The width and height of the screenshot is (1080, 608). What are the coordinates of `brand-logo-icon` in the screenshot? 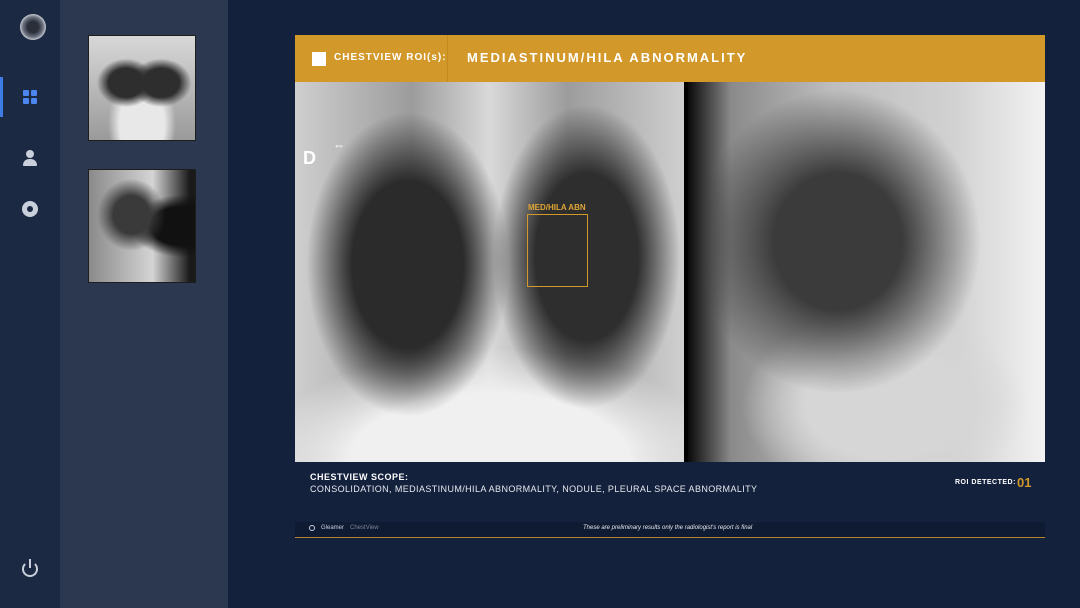 It's located at (312, 528).